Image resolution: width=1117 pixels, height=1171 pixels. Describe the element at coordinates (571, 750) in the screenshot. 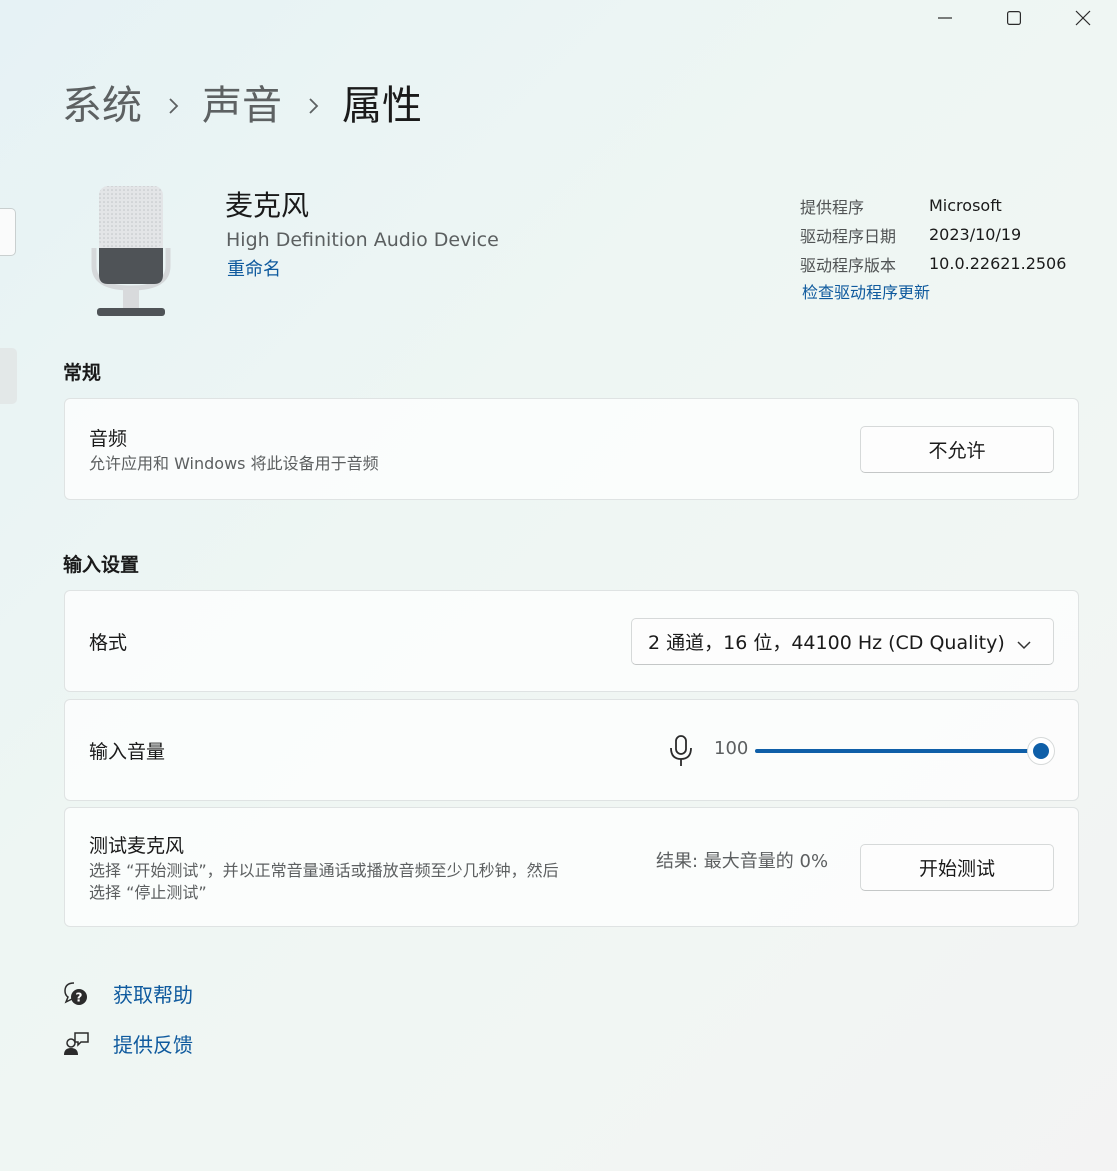

I see `input-volume-card: 输入音量 100` at that location.